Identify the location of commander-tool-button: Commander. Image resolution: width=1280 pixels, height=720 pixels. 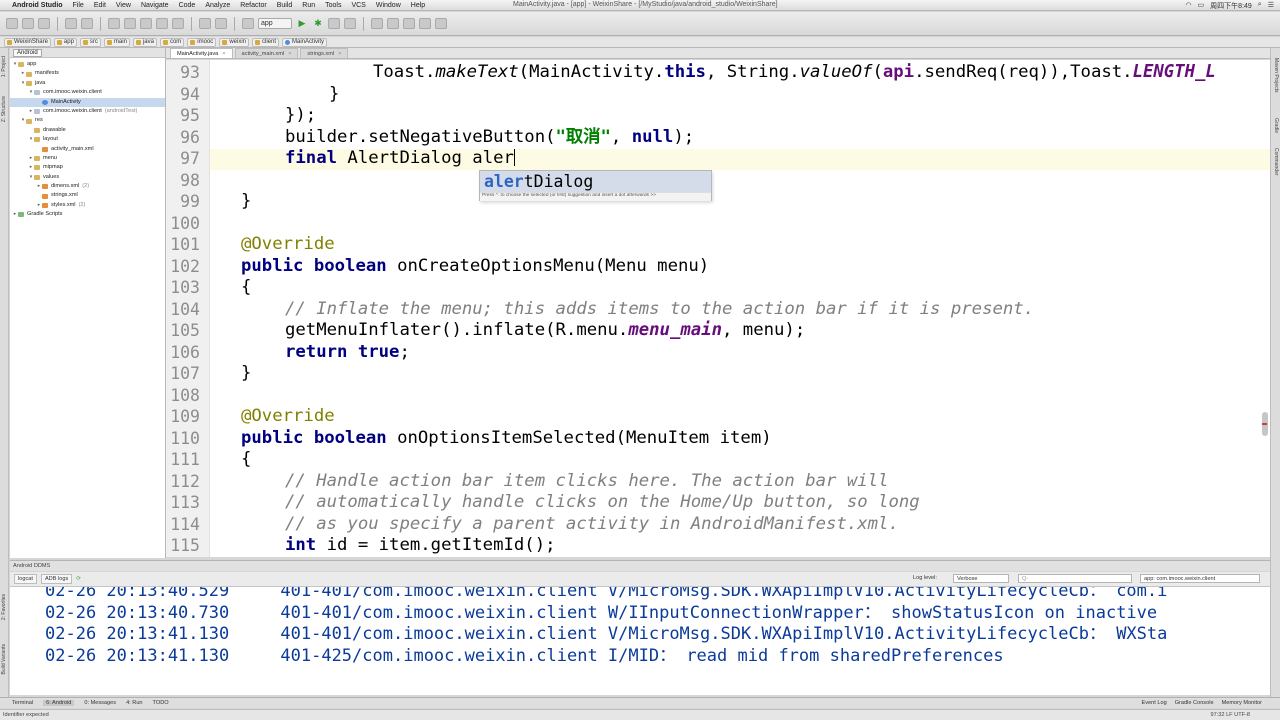
(1276, 162).